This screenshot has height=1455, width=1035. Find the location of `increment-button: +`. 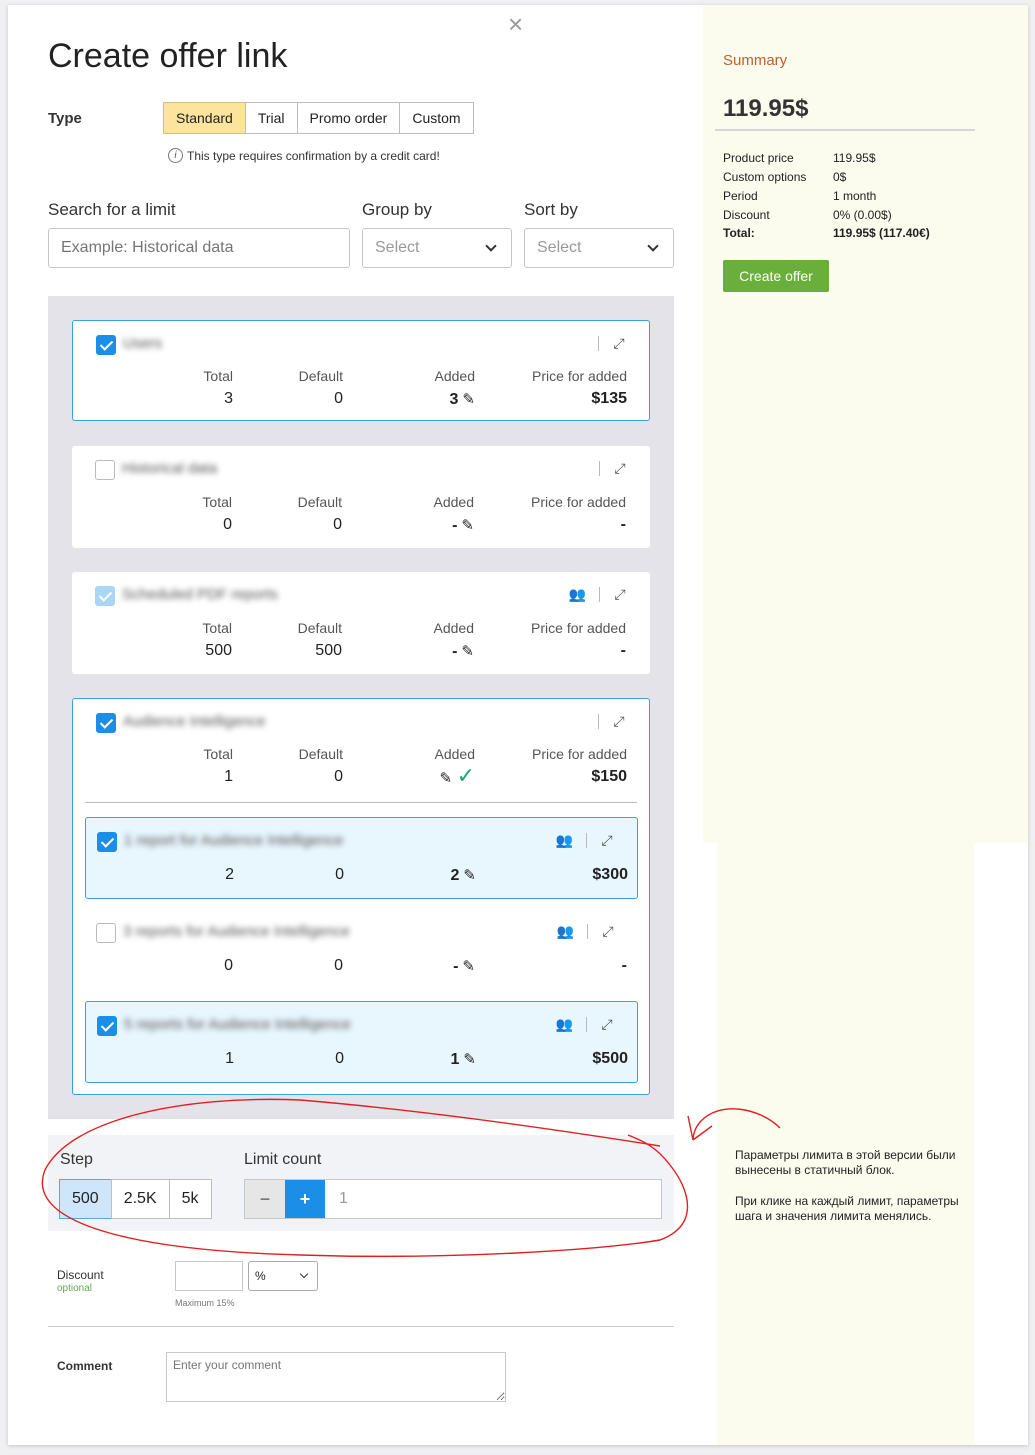

increment-button: + is located at coordinates (305, 1199).